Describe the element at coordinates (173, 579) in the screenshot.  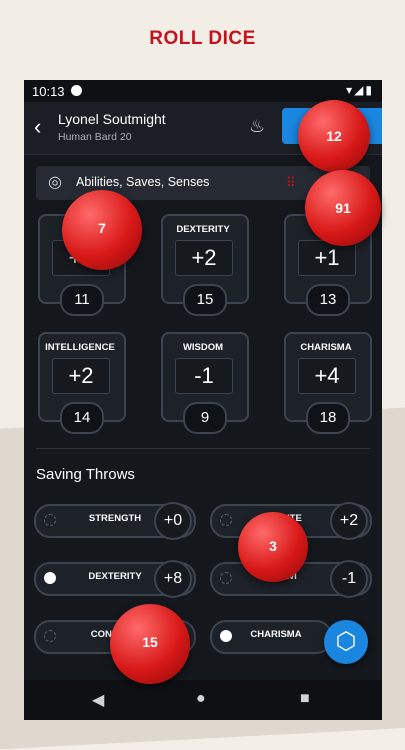
I see `save-value: +8` at that location.